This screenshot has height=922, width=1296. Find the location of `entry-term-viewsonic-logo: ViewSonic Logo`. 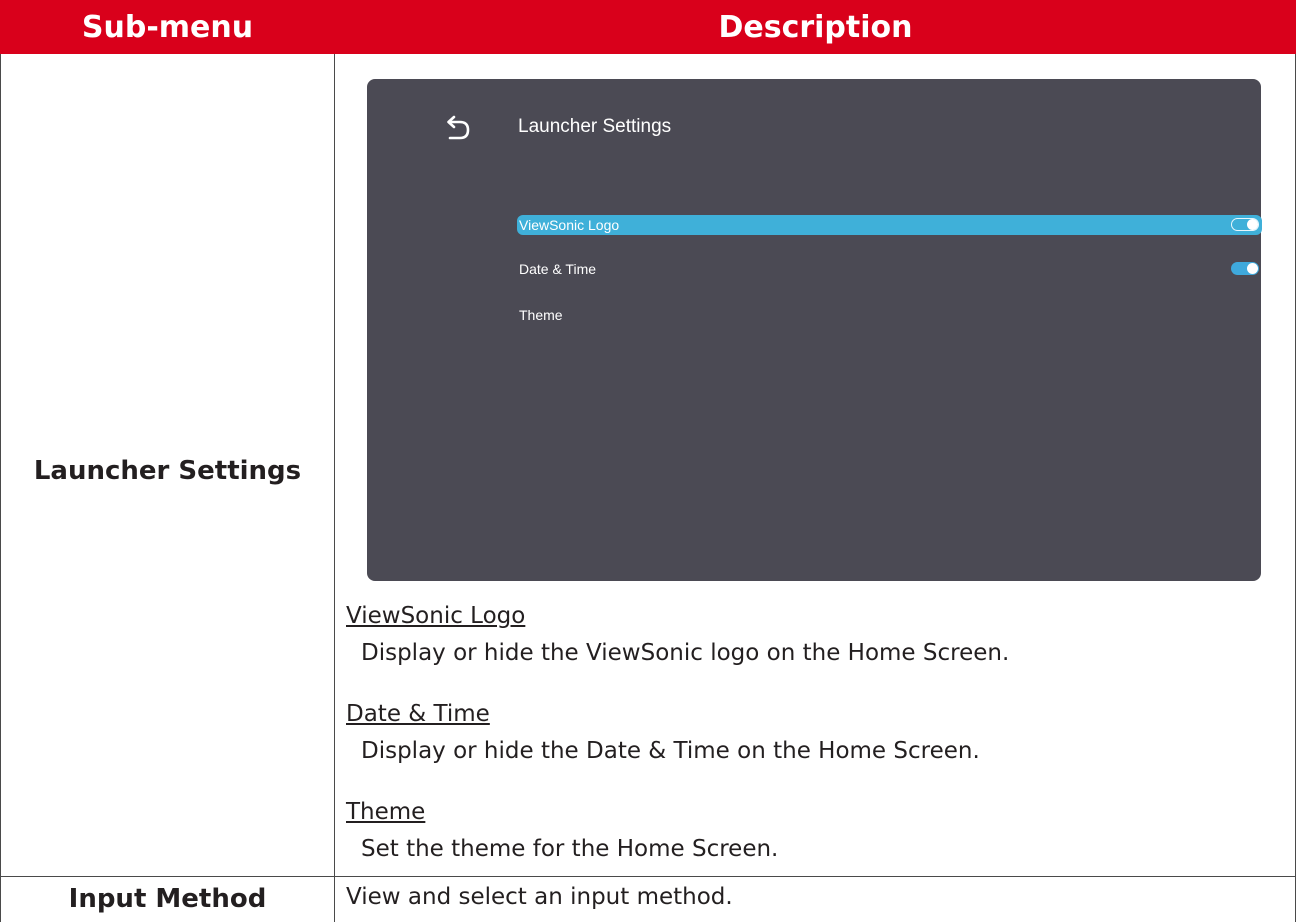

entry-term-viewsonic-logo: ViewSonic Logo is located at coordinates (436, 616).